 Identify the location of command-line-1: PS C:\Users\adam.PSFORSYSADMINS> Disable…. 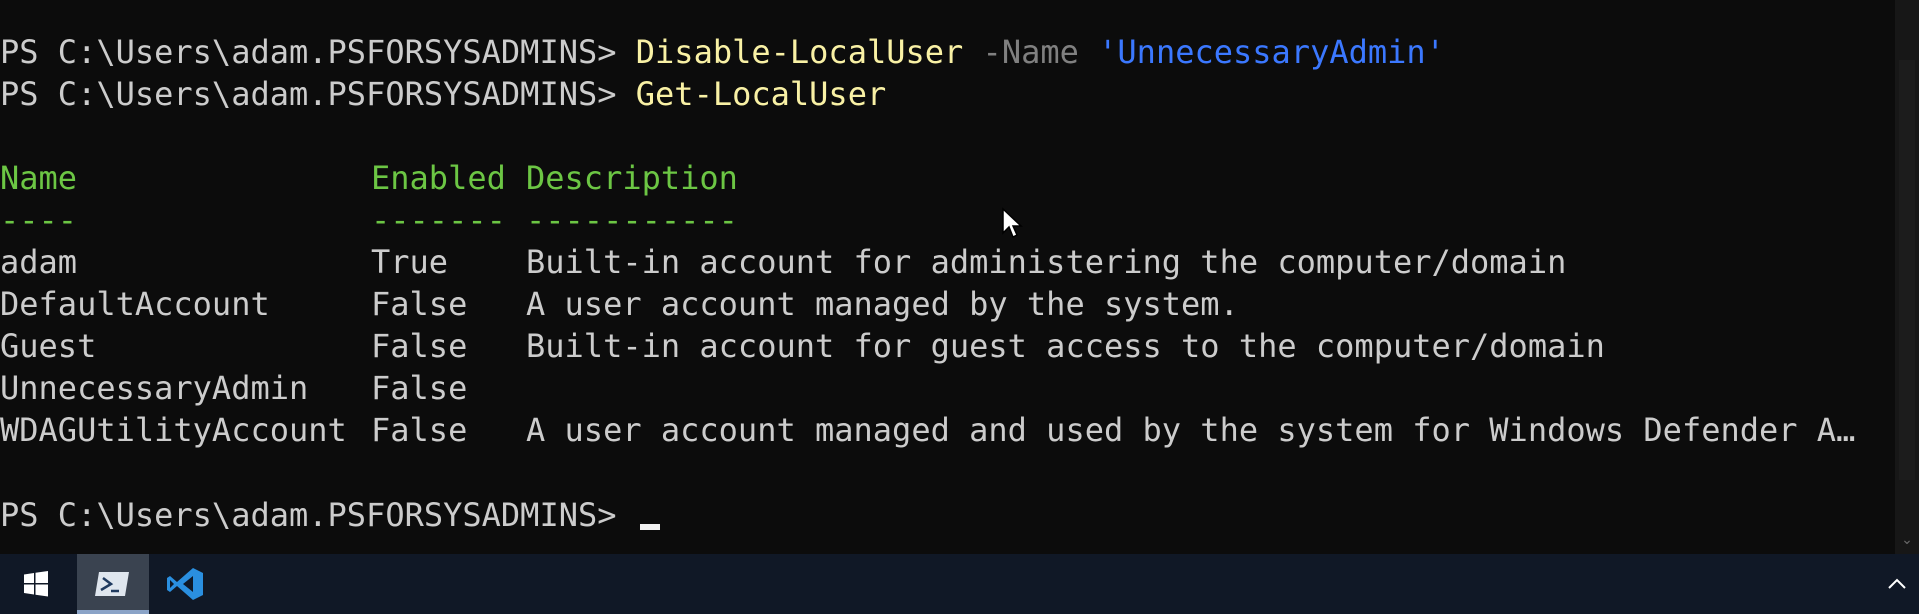
(722, 52).